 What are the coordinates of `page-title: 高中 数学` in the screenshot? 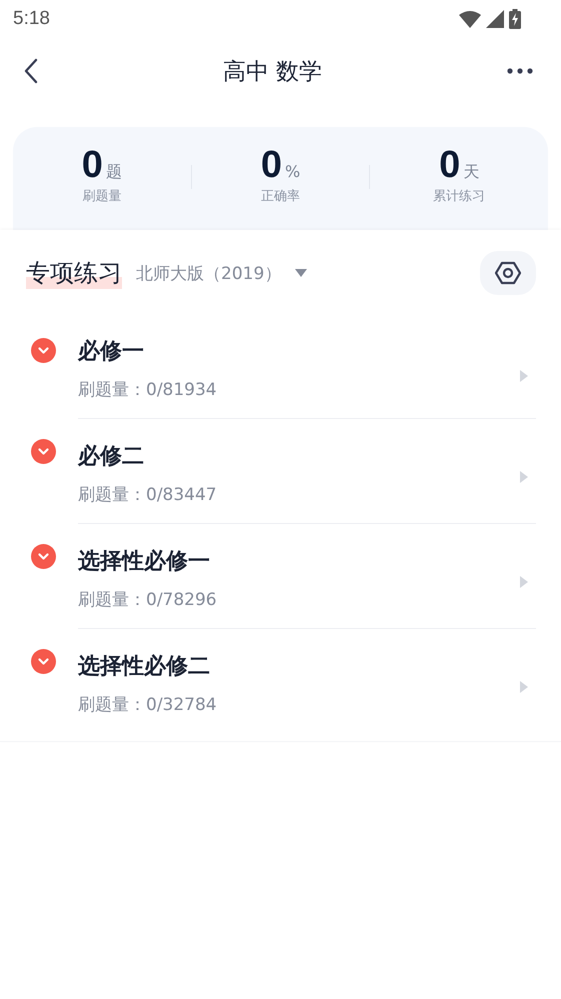 It's located at (272, 72).